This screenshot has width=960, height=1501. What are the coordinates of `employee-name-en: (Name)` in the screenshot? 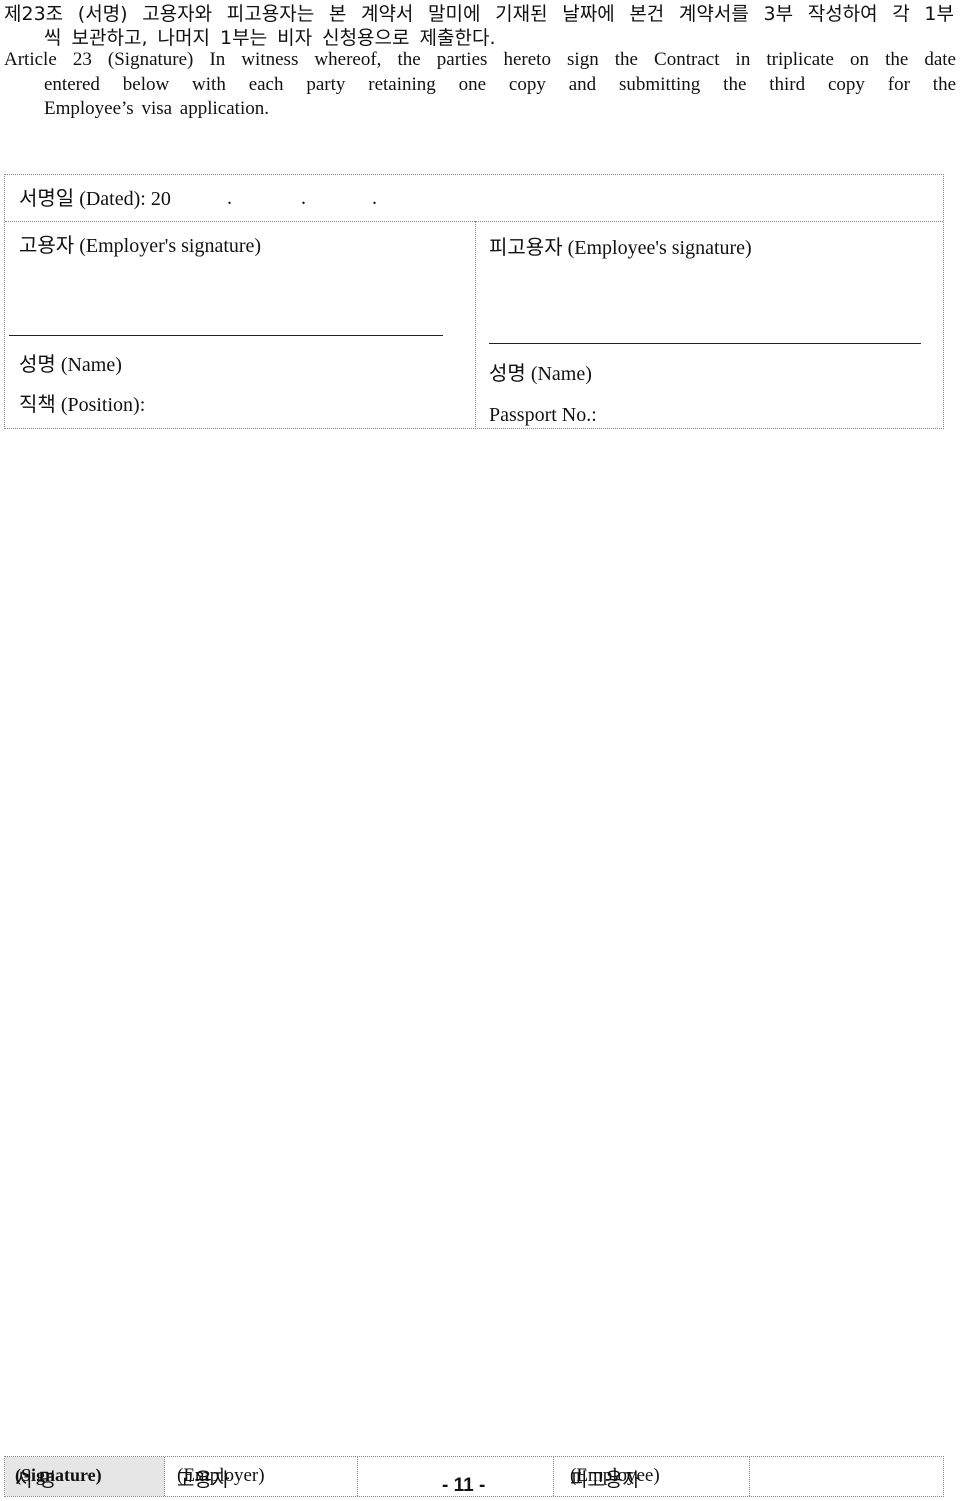 It's located at (561, 374).